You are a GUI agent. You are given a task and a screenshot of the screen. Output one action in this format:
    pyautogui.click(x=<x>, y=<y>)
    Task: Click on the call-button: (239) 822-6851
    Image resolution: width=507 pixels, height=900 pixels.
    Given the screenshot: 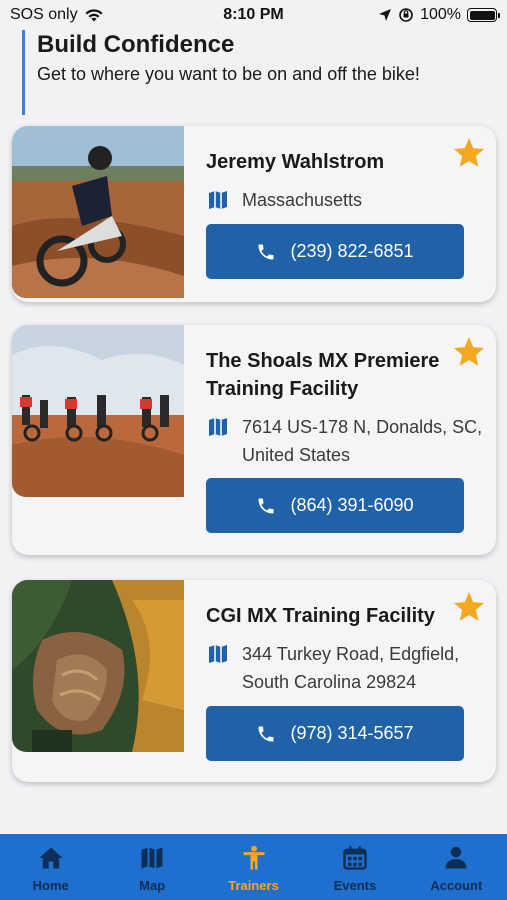 What is the action you would take?
    pyautogui.click(x=335, y=251)
    